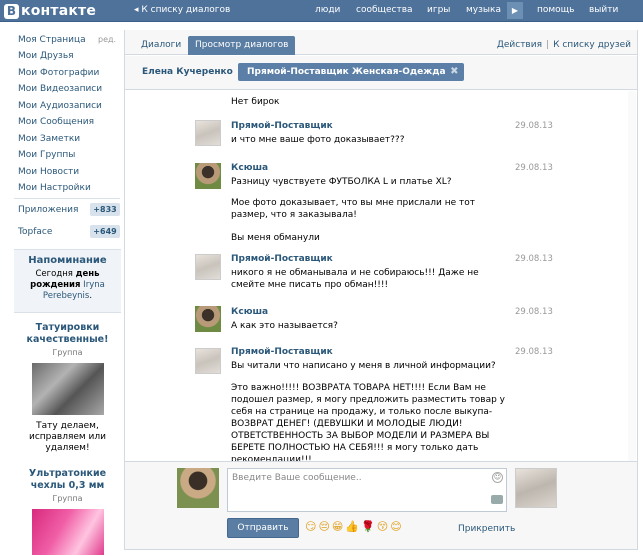 The image size is (643, 556). I want to click on message-text: и что мне ваше фото доказывает???, so click(318, 140).